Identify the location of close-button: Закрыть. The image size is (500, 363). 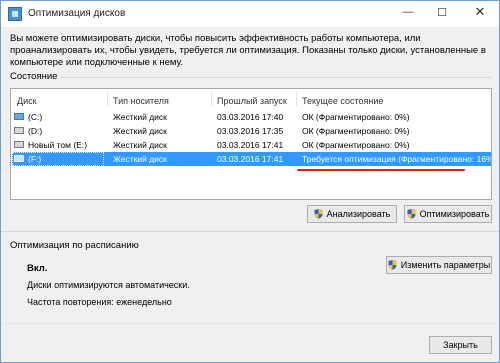
(460, 345).